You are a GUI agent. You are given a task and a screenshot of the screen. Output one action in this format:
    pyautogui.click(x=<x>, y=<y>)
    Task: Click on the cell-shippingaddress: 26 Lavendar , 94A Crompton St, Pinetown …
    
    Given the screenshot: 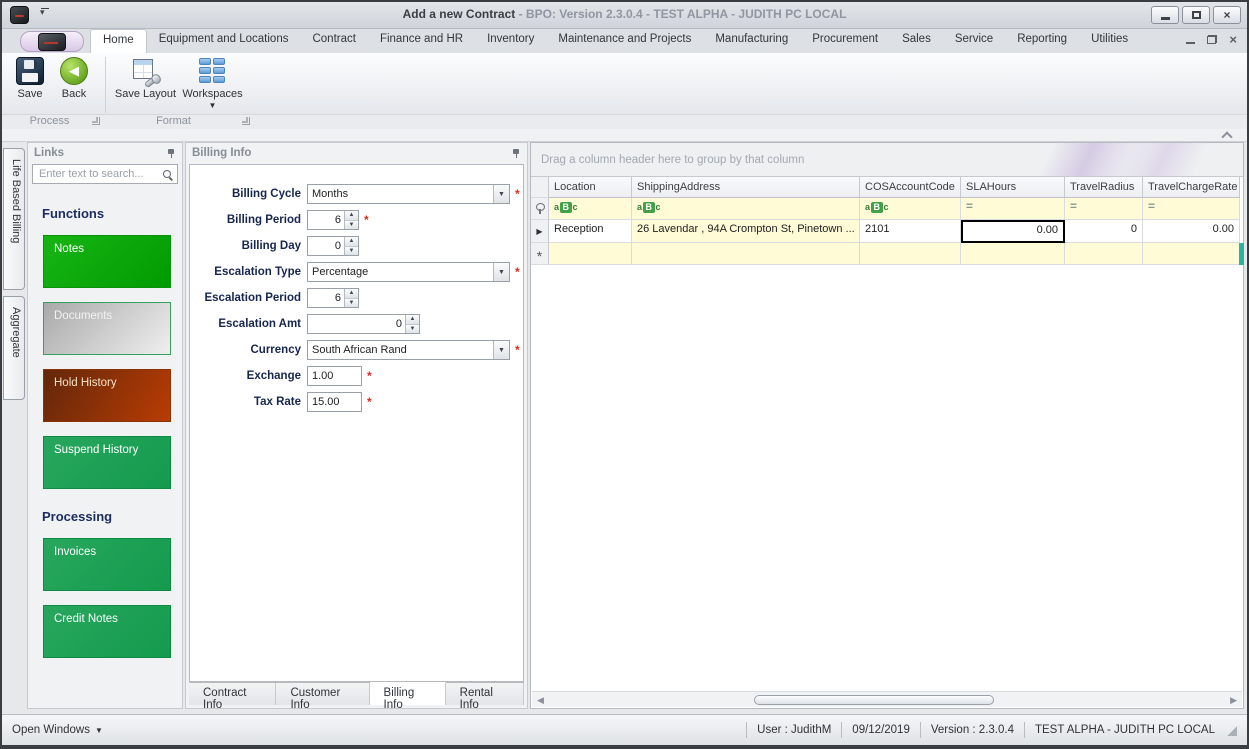 What is the action you would take?
    pyautogui.click(x=746, y=231)
    